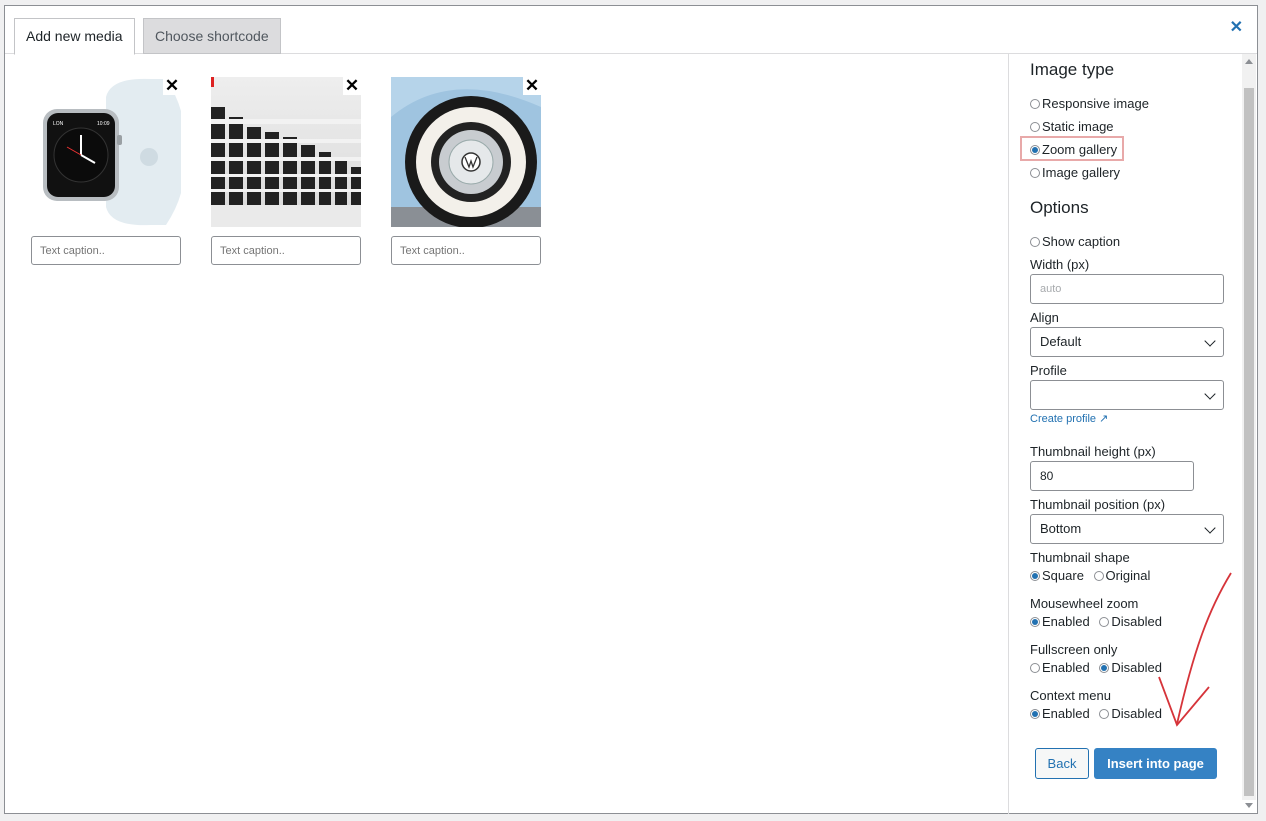 This screenshot has height=821, width=1266. Describe the element at coordinates (1074, 649) in the screenshot. I see `fullscreen-label: Fullscreen only` at that location.